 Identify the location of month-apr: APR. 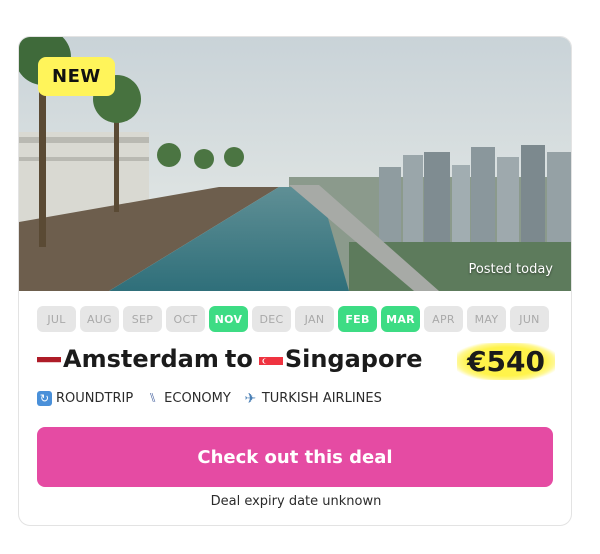
(443, 319).